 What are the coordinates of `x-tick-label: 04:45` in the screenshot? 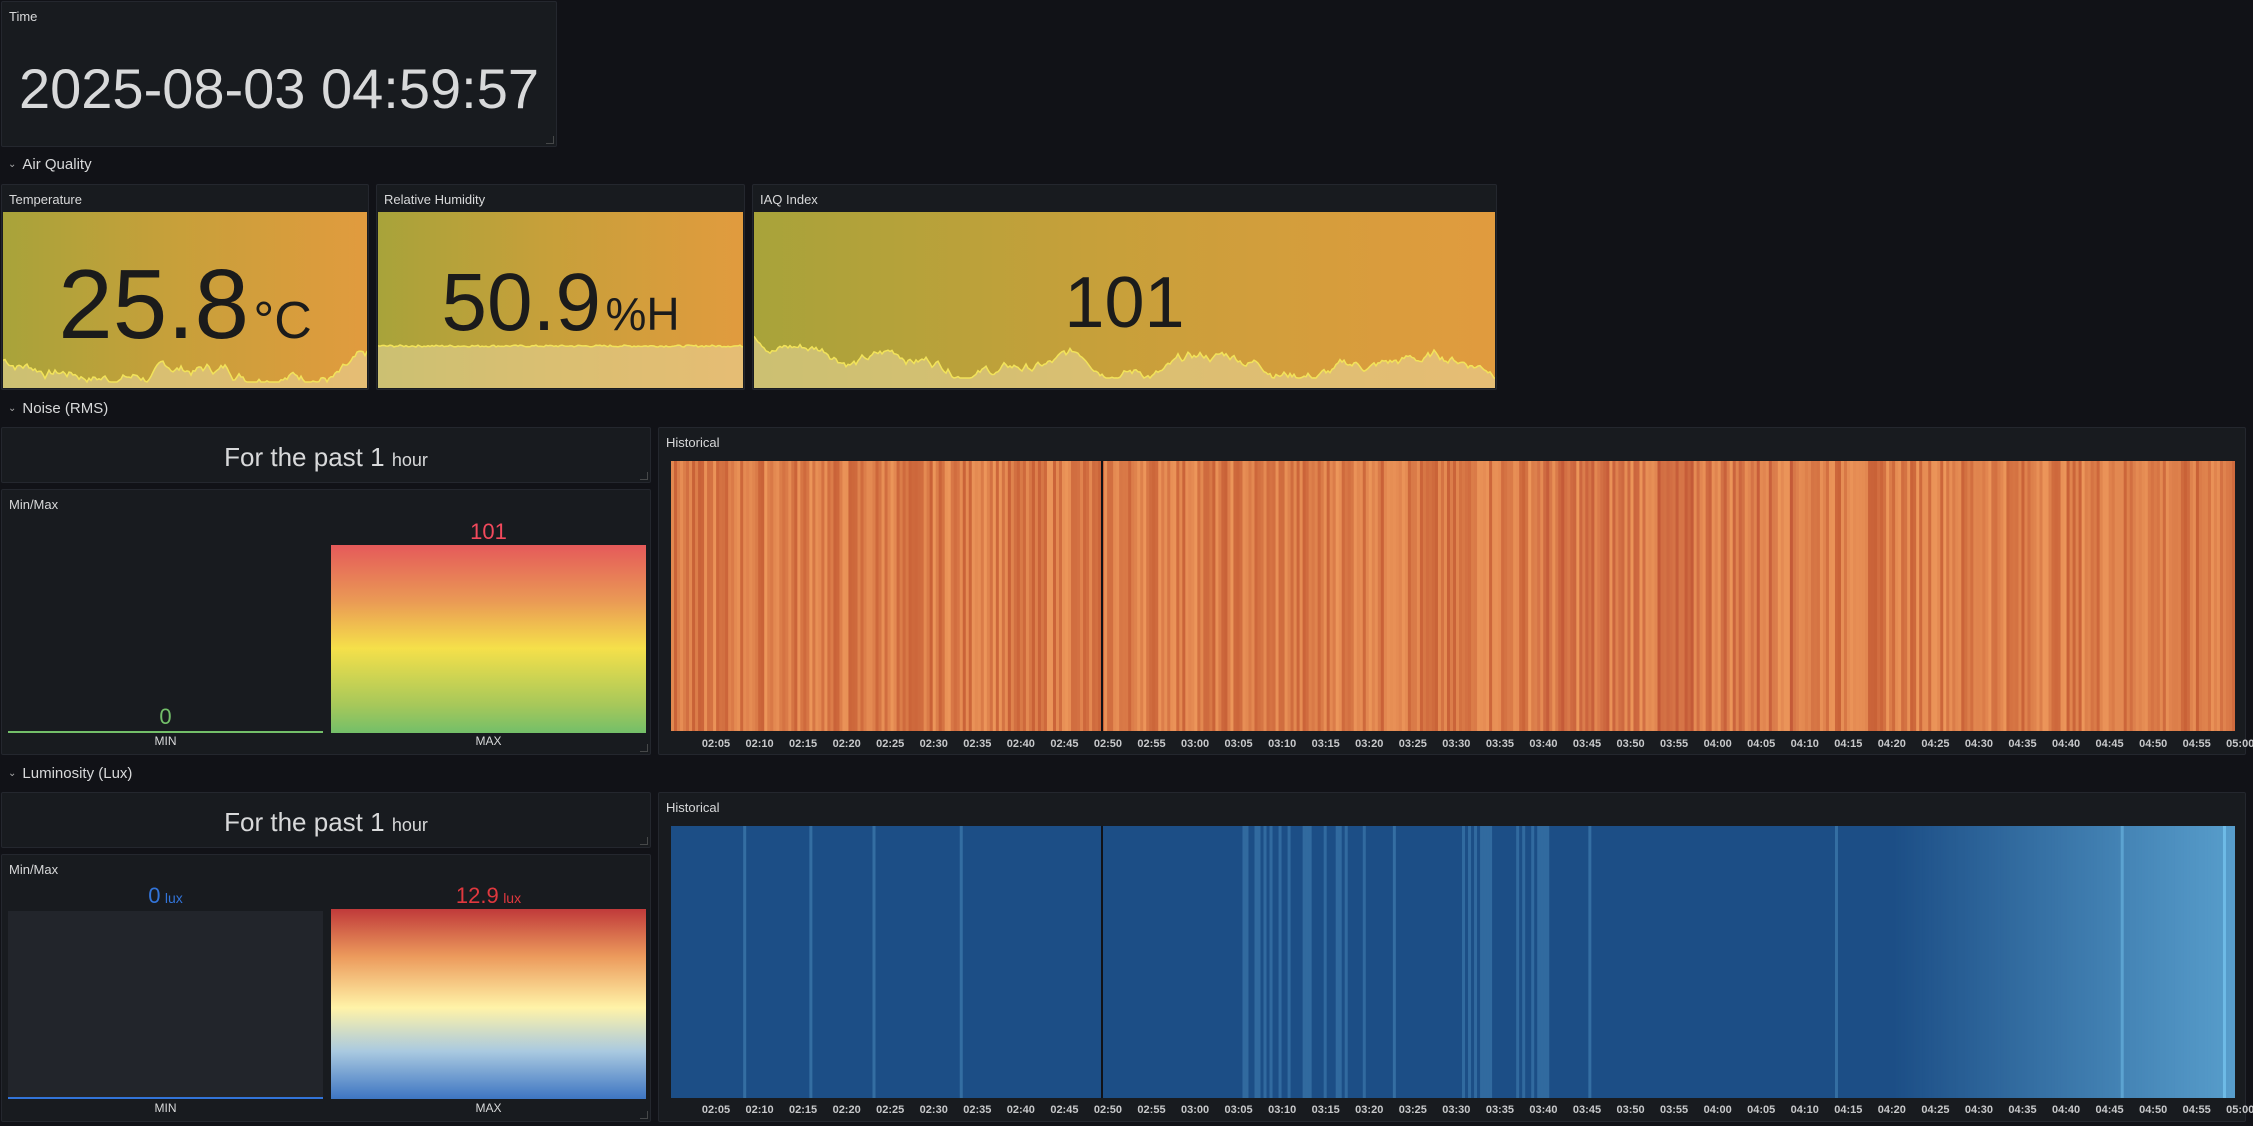 It's located at (2109, 744).